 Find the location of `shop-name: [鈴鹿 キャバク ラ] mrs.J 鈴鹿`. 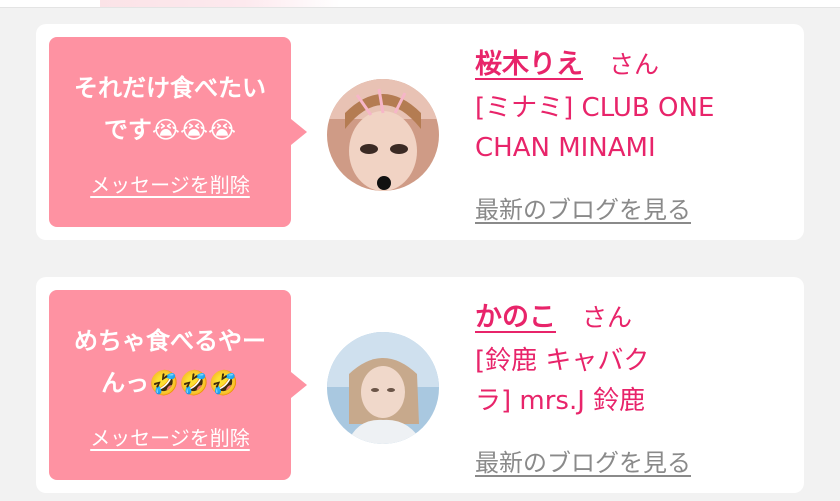

shop-name: [鈴鹿 キャバク ラ] mrs.J 鈴鹿 is located at coordinates (625, 381).